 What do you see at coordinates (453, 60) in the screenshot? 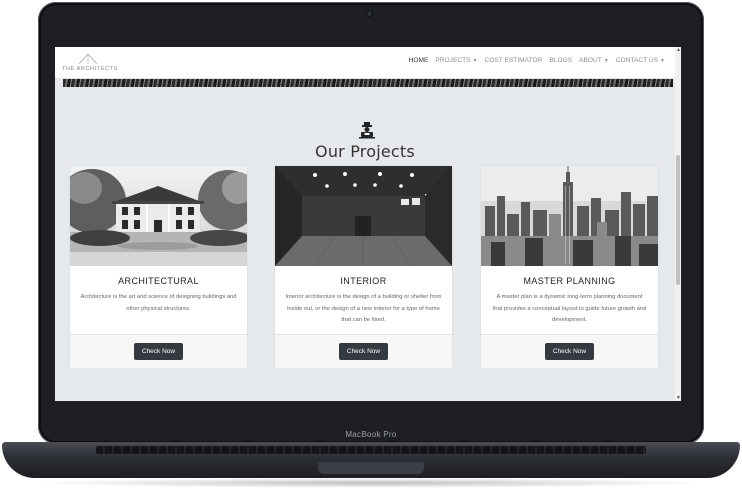
I see `nav-label: PROJECTS` at bounding box center [453, 60].